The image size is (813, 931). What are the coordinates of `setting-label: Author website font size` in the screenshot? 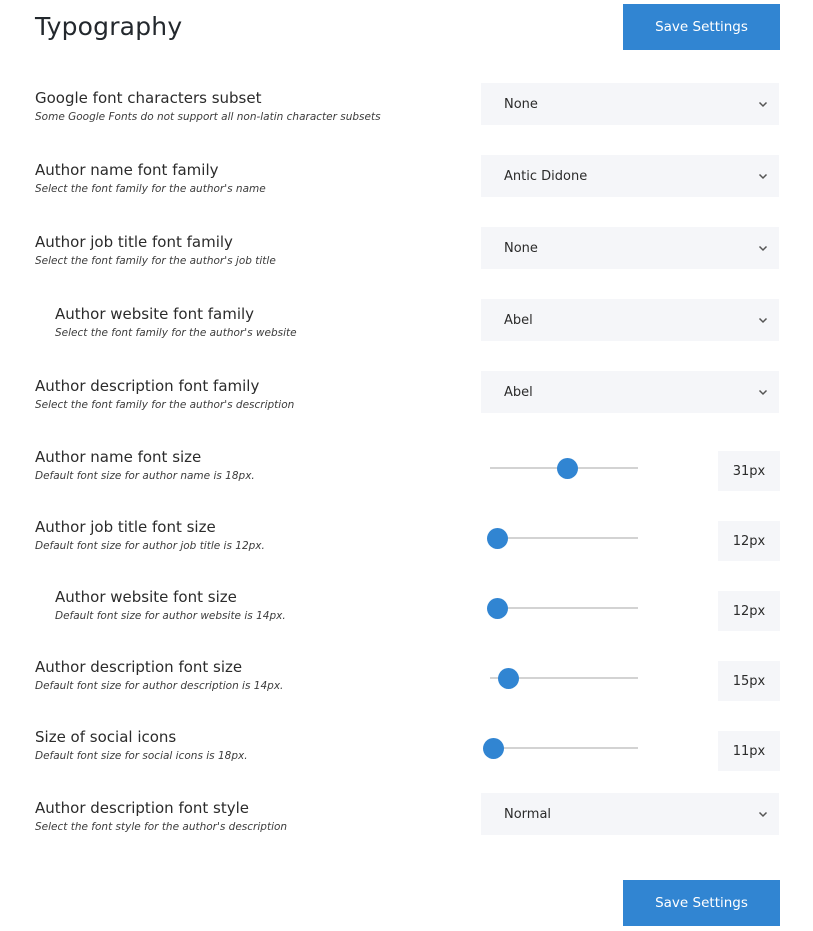 It's located at (146, 597).